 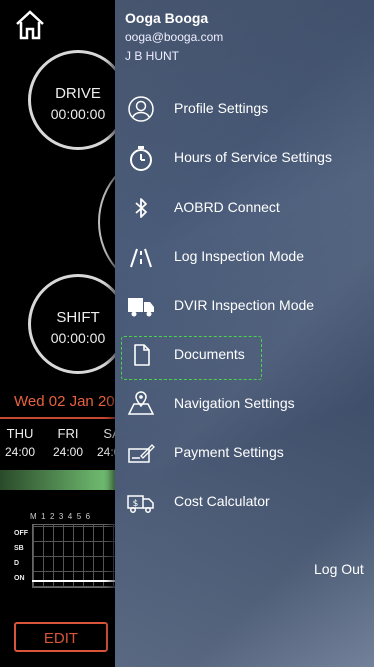 What do you see at coordinates (68, 401) in the screenshot?
I see `current-date: Wed 02 Jan 201` at bounding box center [68, 401].